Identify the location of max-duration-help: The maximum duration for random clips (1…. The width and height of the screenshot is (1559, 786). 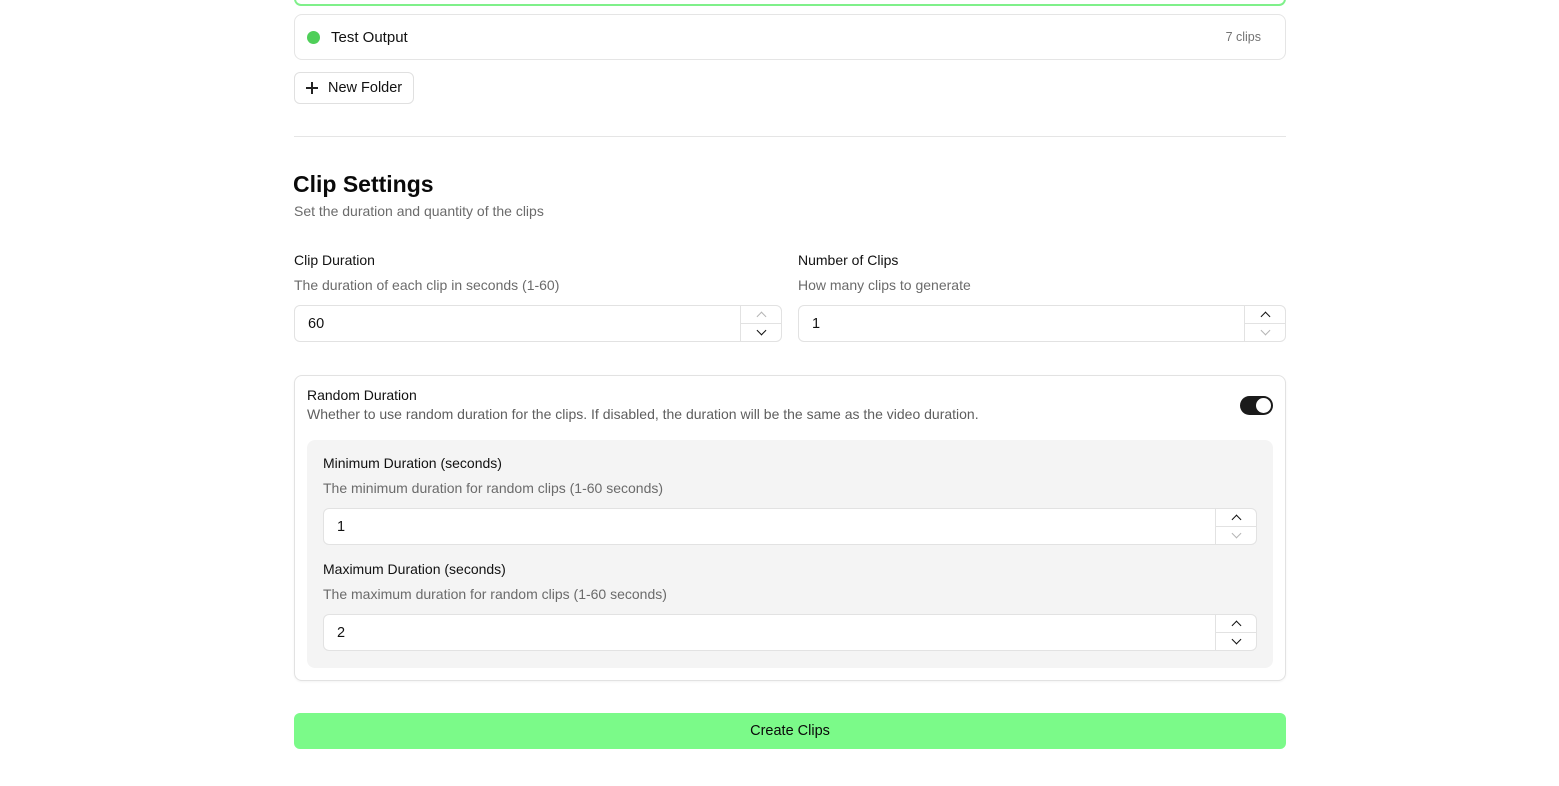
(495, 594).